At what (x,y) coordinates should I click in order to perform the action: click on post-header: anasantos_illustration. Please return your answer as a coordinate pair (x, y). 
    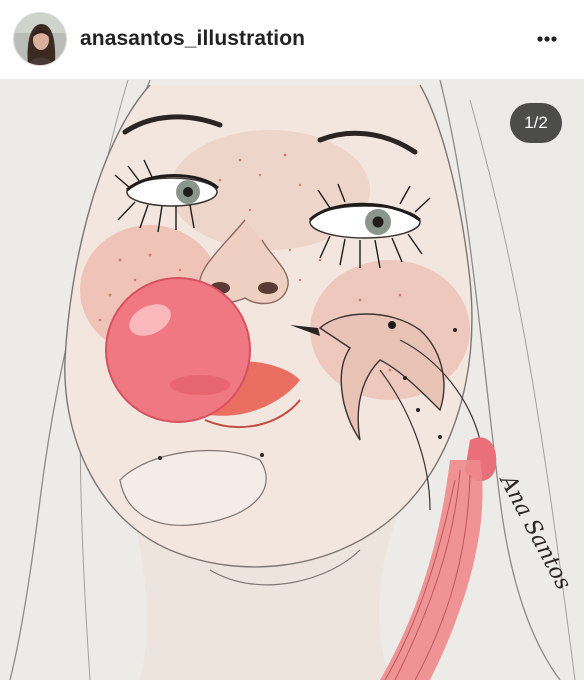
    Looking at the image, I should click on (292, 40).